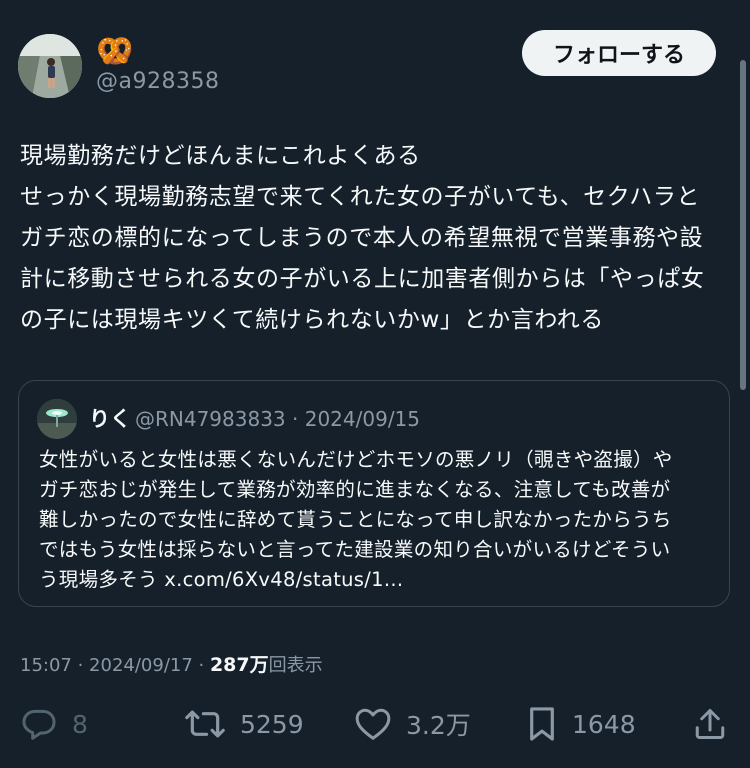 Image resolution: width=750 pixels, height=768 pixels. Describe the element at coordinates (220, 156) in the screenshot. I see `tweet-text-line: 現場勤務だけどほんまにこれよくある` at that location.